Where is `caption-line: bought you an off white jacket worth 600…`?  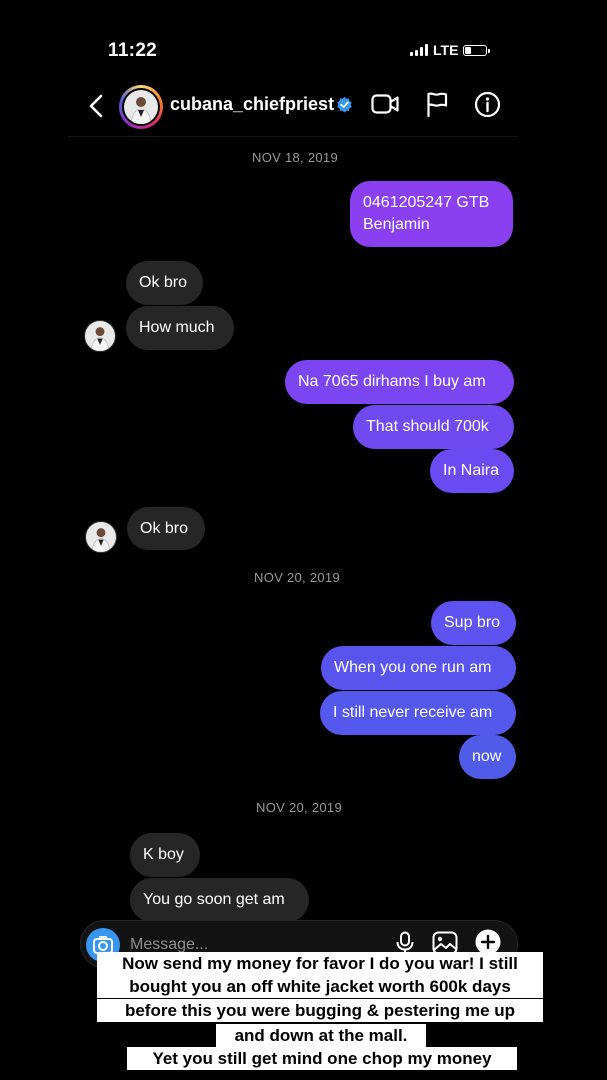
caption-line: bought you an off white jacket worth 600… is located at coordinates (320, 986).